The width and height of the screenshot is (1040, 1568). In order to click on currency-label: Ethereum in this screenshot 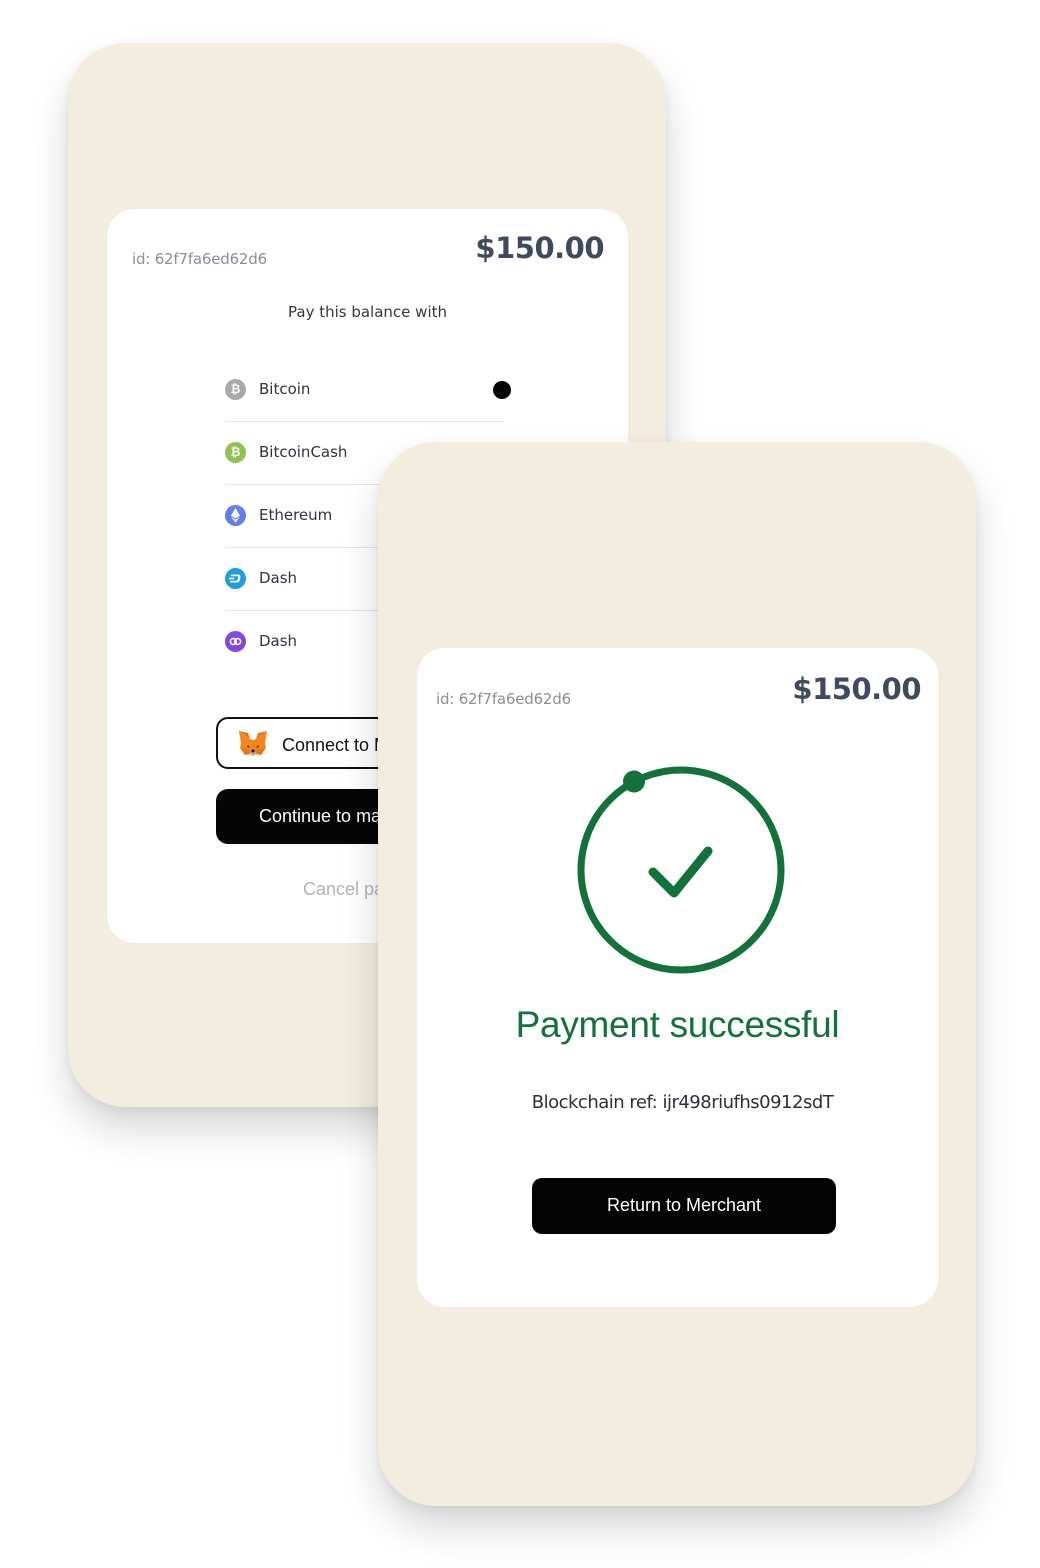, I will do `click(296, 515)`.